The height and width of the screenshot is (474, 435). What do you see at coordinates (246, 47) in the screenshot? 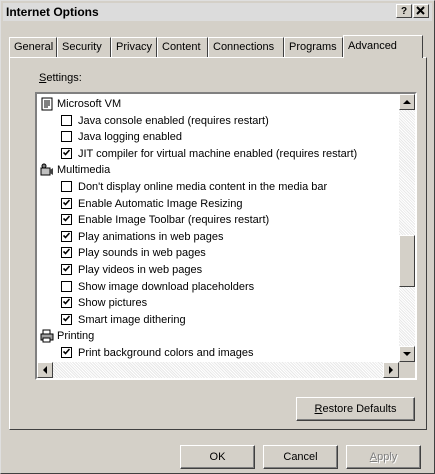
I see `tab-connections: Connections` at bounding box center [246, 47].